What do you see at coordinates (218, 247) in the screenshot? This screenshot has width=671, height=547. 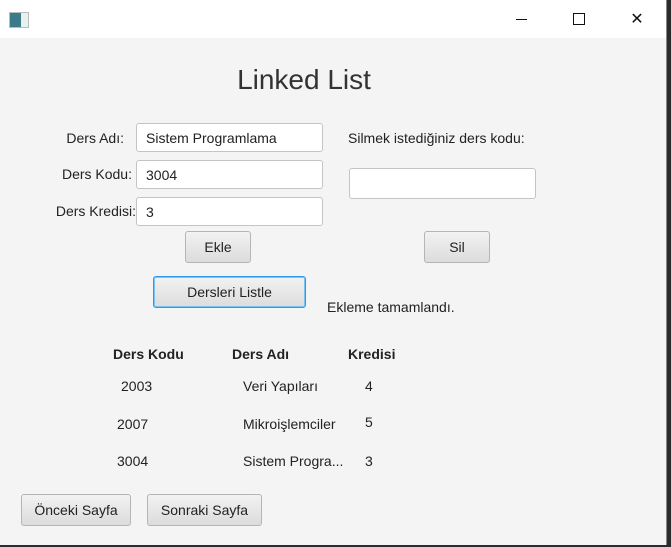 I see `ekle-button: Ekle` at bounding box center [218, 247].